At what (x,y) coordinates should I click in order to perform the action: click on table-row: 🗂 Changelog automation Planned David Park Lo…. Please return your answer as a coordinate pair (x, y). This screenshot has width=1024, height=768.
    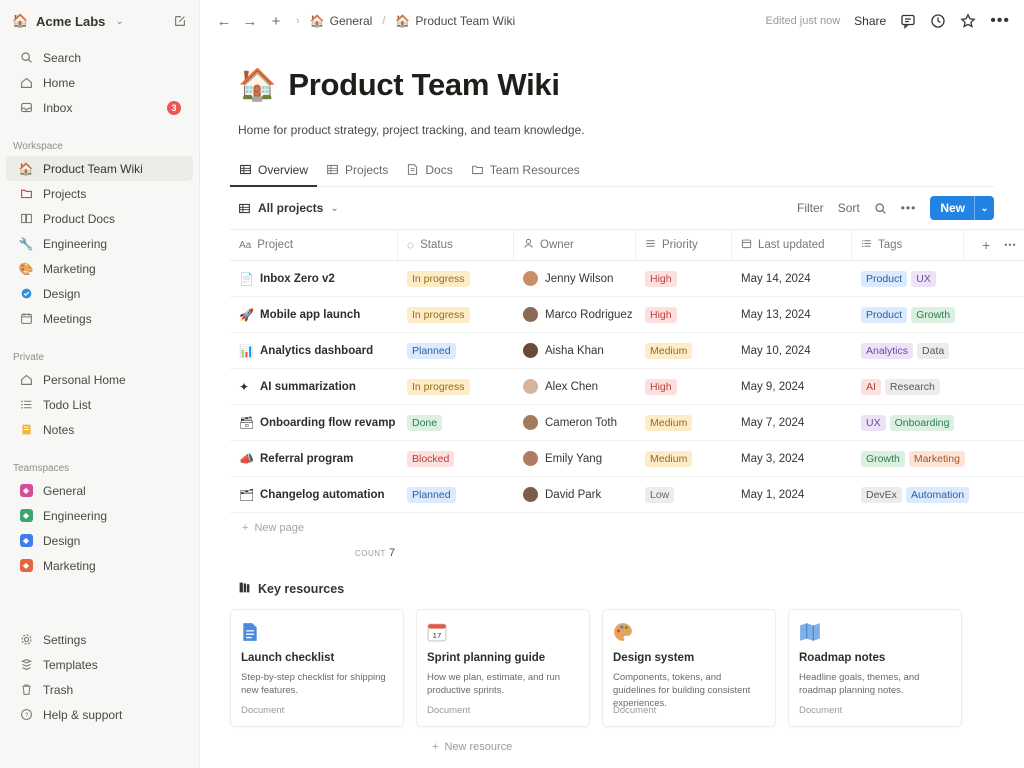
    Looking at the image, I should click on (627, 495).